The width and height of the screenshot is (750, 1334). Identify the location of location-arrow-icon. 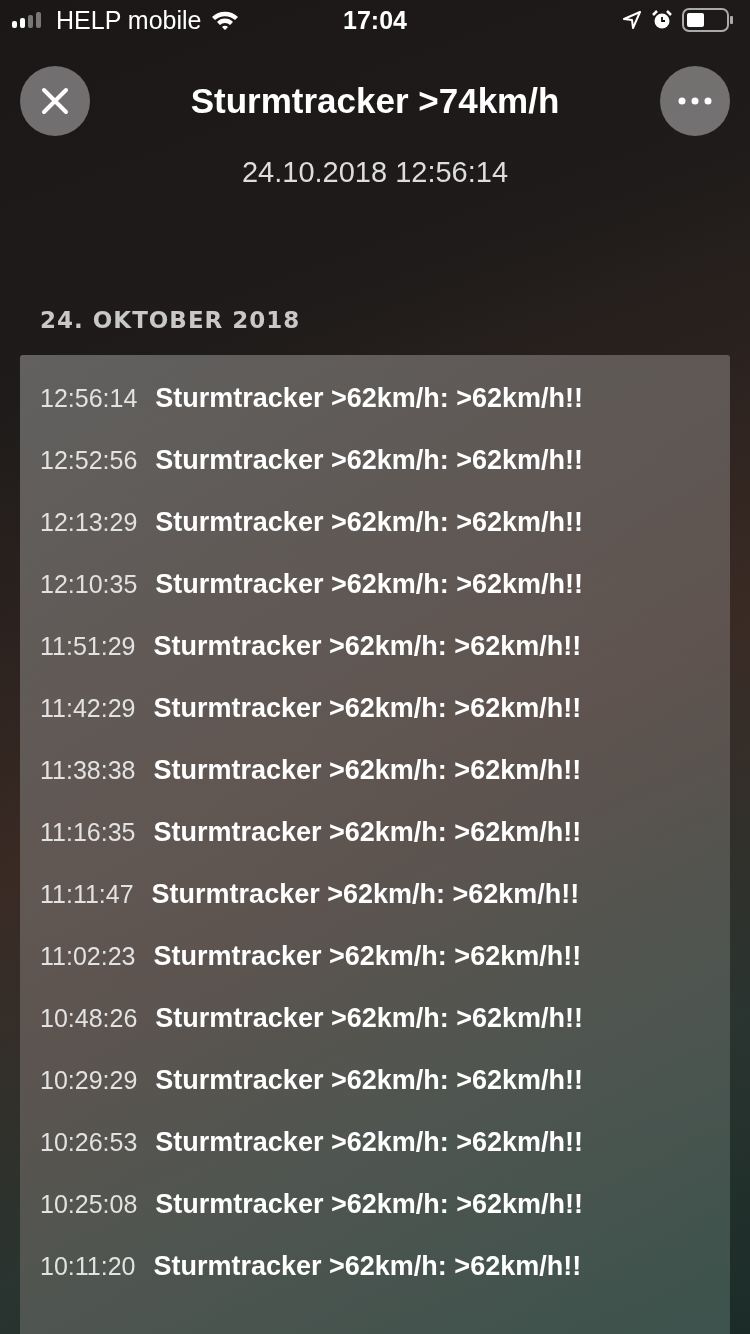
(632, 20).